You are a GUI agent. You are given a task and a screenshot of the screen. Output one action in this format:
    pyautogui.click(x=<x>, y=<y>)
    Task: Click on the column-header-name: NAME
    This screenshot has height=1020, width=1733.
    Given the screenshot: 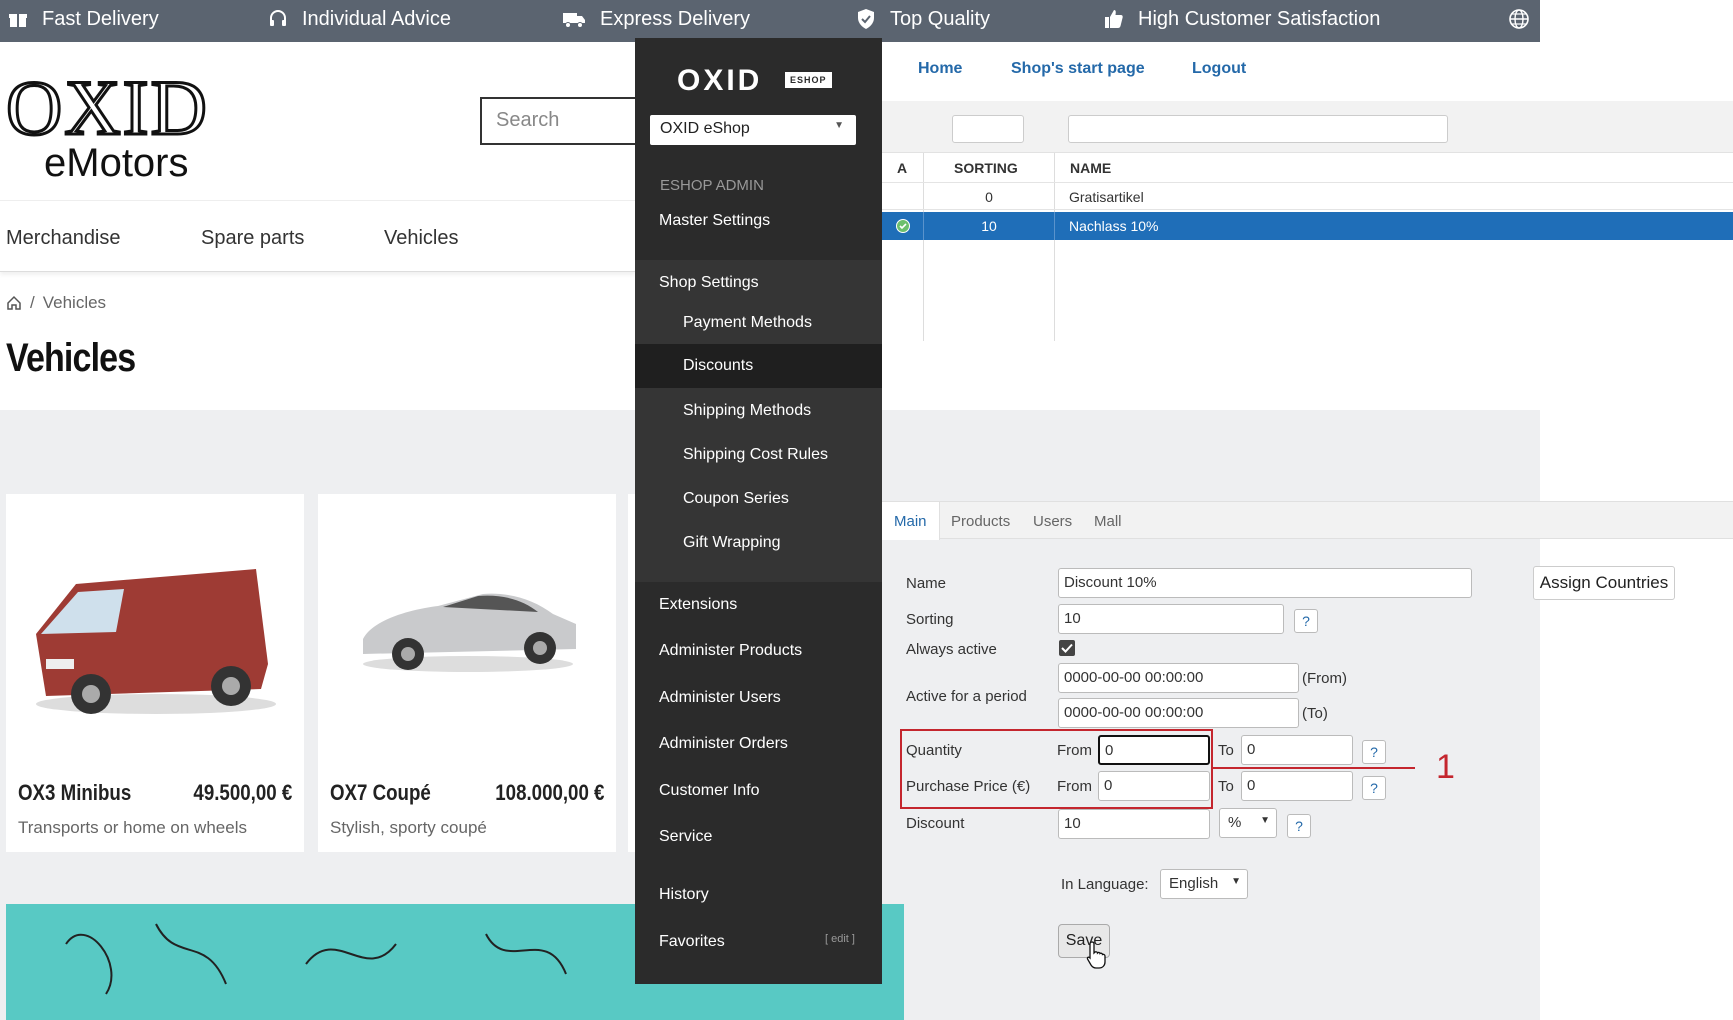 What is the action you would take?
    pyautogui.click(x=1090, y=168)
    